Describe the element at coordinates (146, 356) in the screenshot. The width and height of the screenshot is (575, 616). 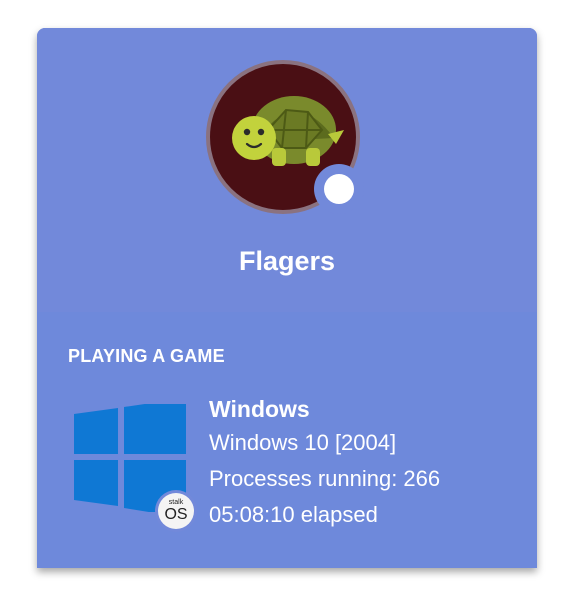
I see `activity-header: PLAYING A GAME` at that location.